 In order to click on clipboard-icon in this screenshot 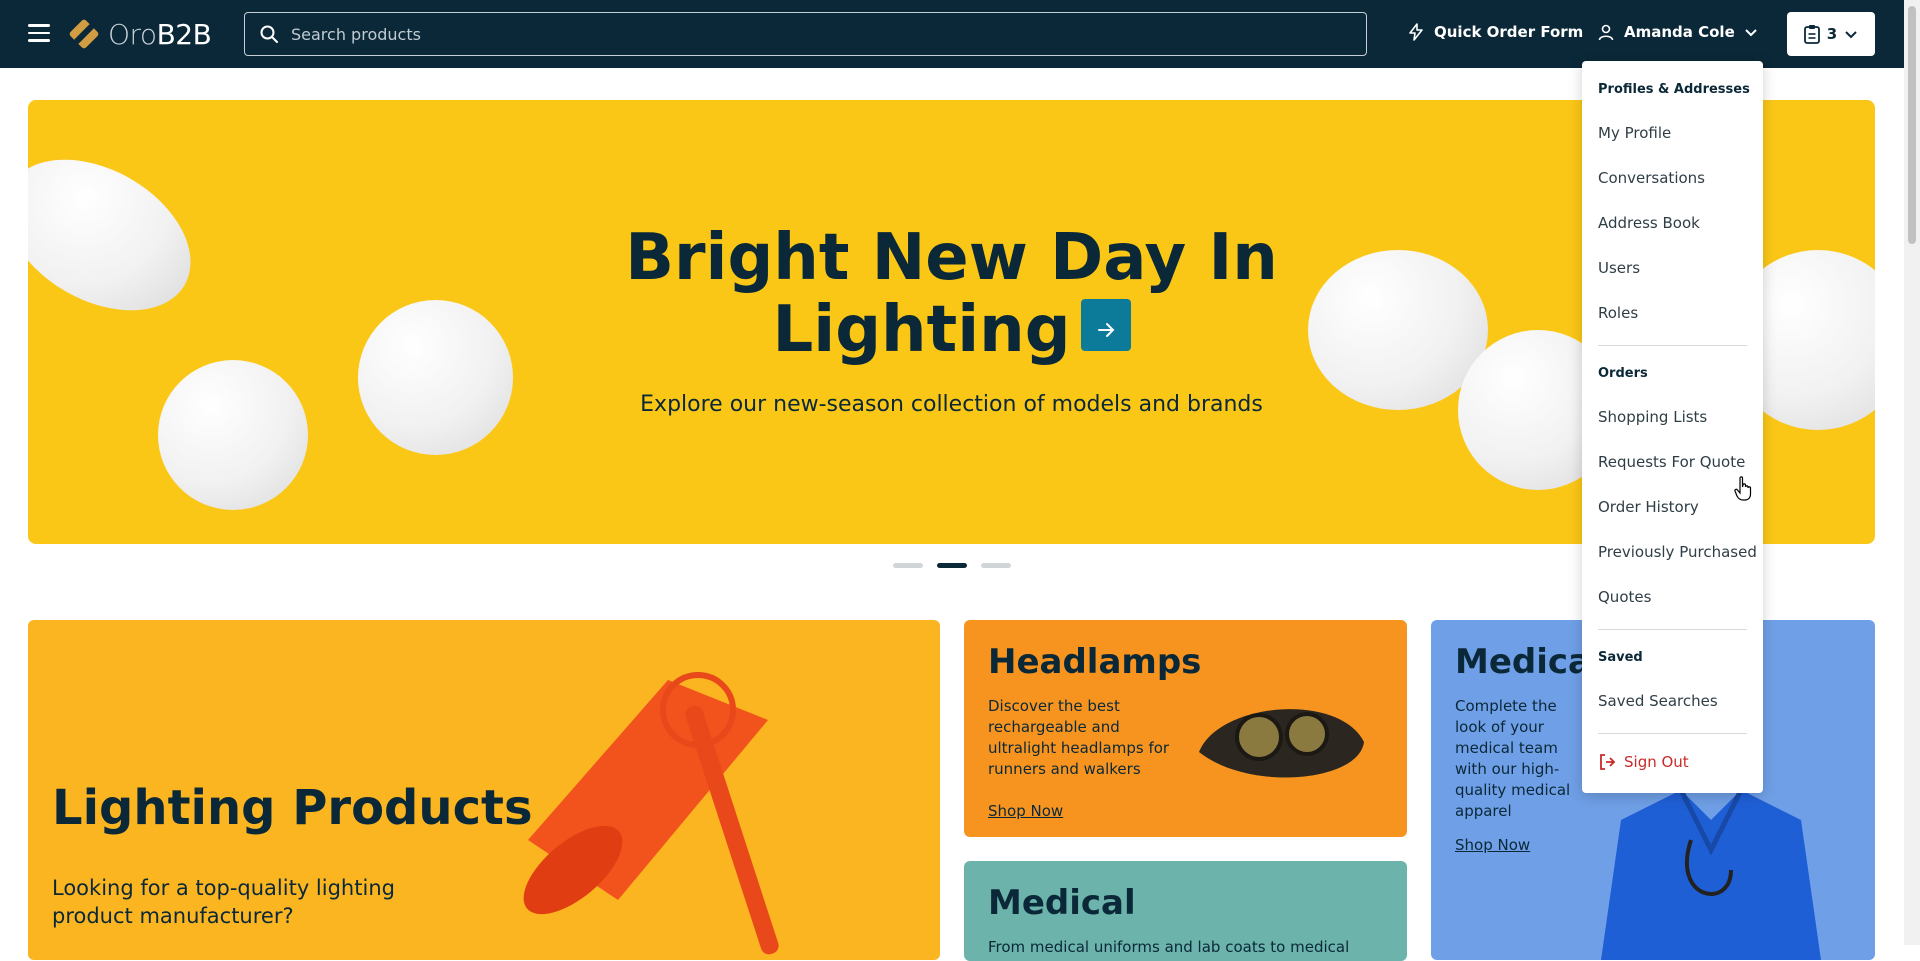, I will do `click(1811, 34)`.